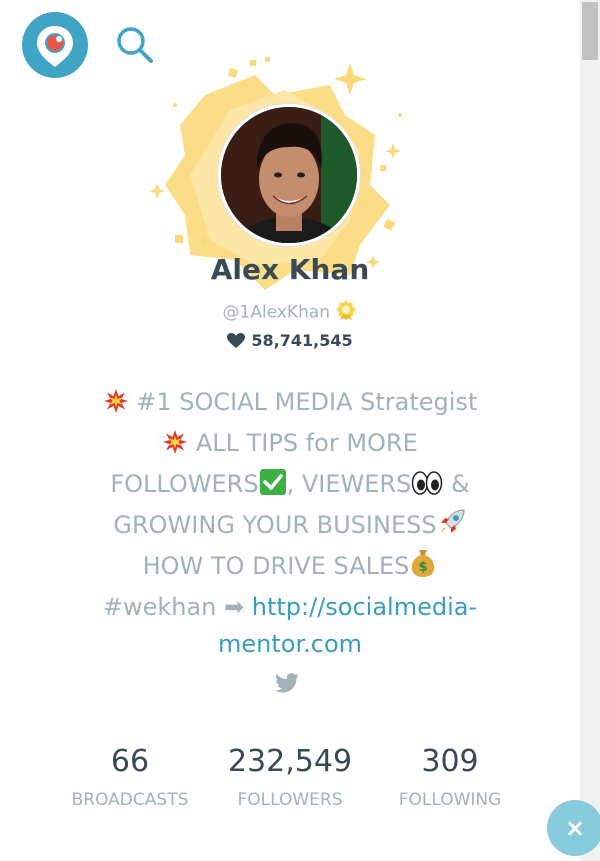  What do you see at coordinates (427, 488) in the screenshot?
I see `eyes-emoji-icon` at bounding box center [427, 488].